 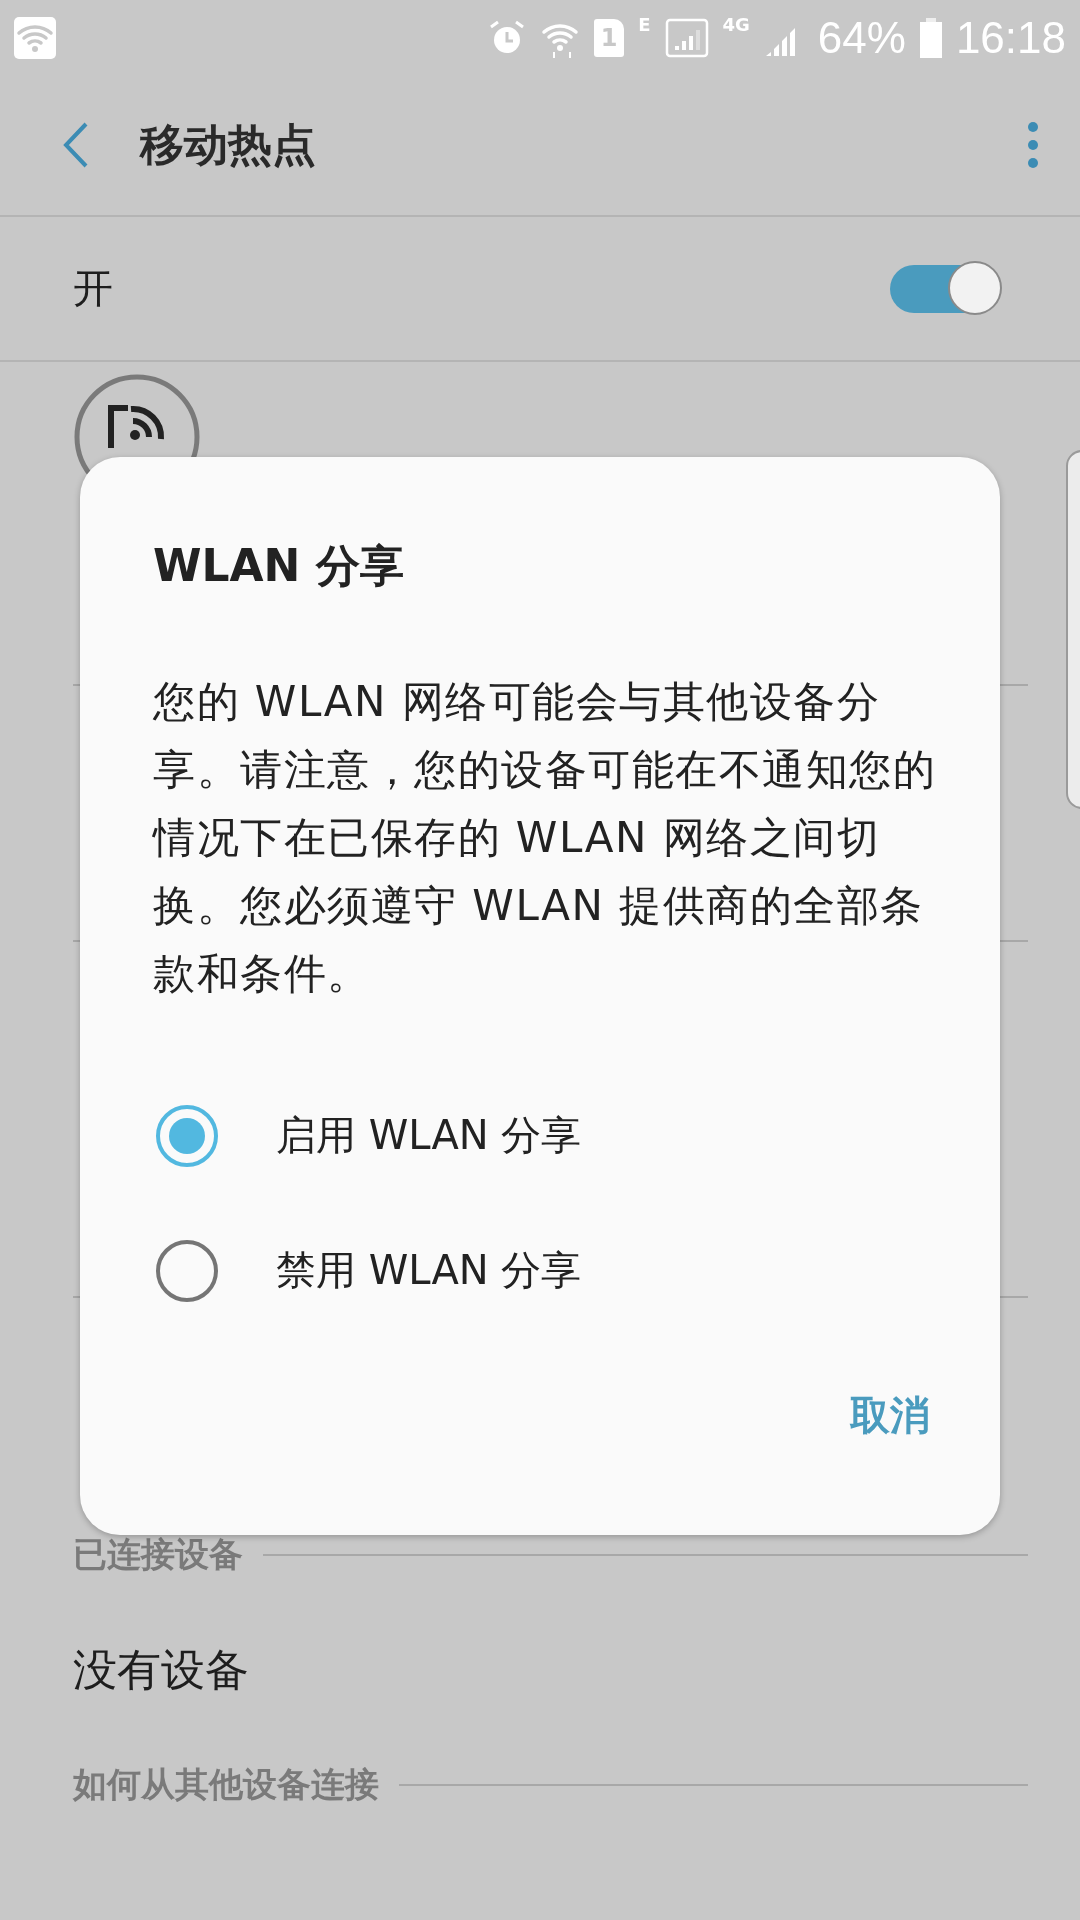 What do you see at coordinates (1033, 145) in the screenshot?
I see `more-icon` at bounding box center [1033, 145].